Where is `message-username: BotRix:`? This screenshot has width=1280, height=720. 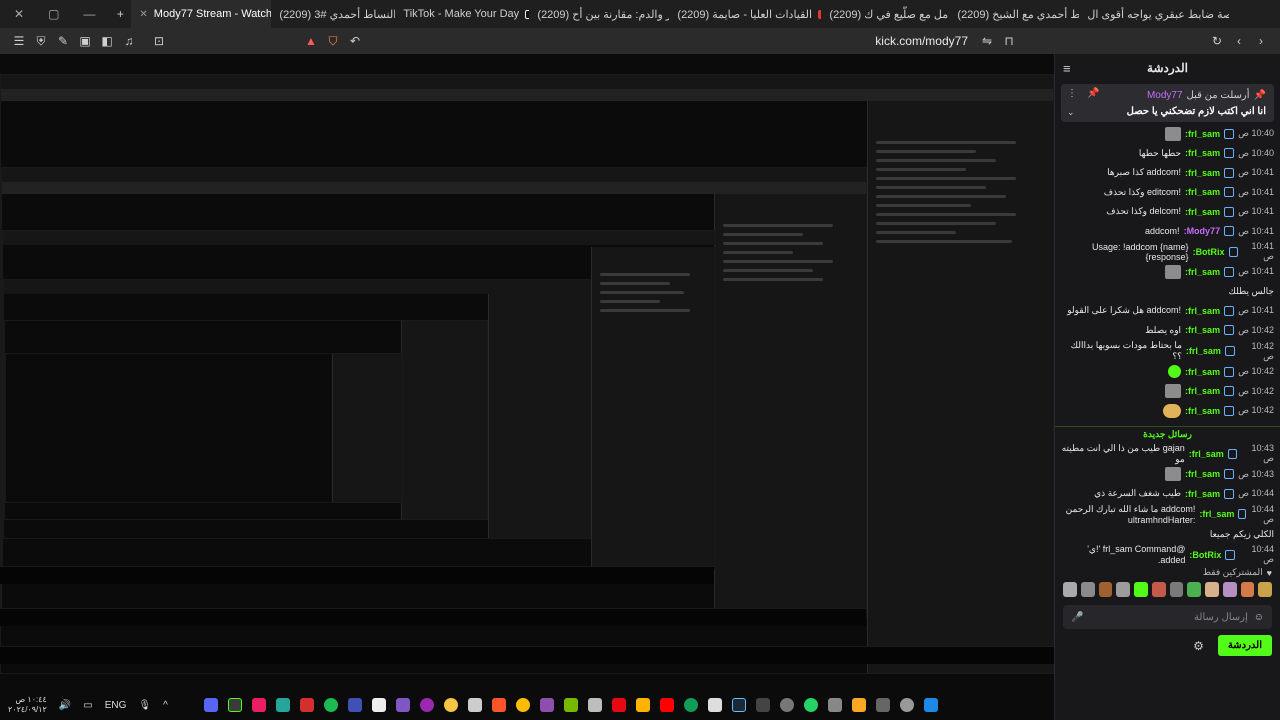
message-username: BotRix: is located at coordinates (1205, 555).